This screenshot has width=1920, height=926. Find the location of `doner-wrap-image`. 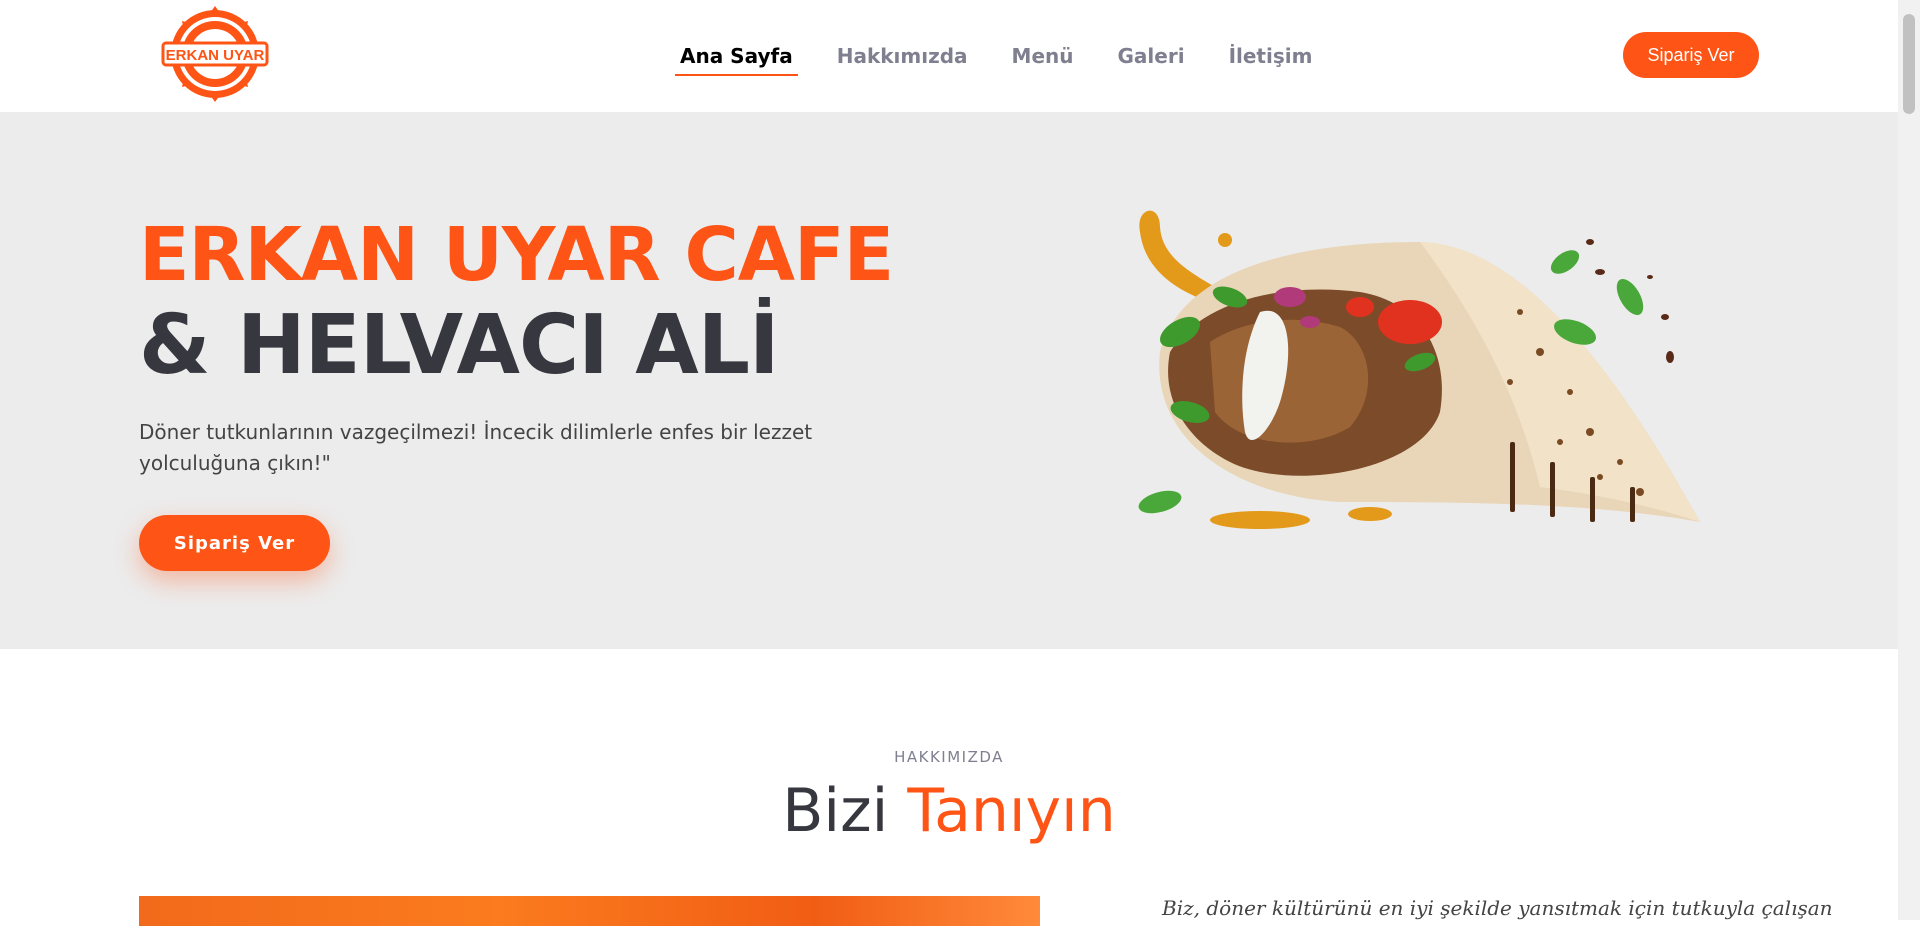

doner-wrap-image is located at coordinates (1430, 387).